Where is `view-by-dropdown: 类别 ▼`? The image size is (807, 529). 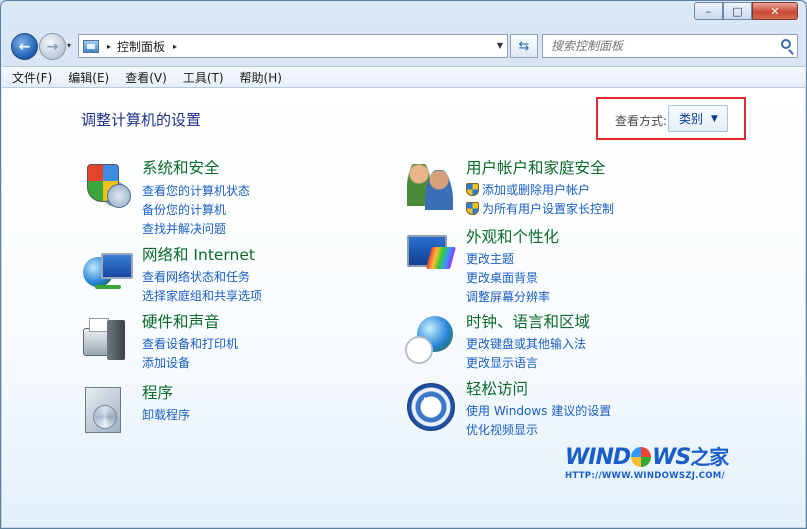
view-by-dropdown: 类别 ▼ is located at coordinates (698, 118).